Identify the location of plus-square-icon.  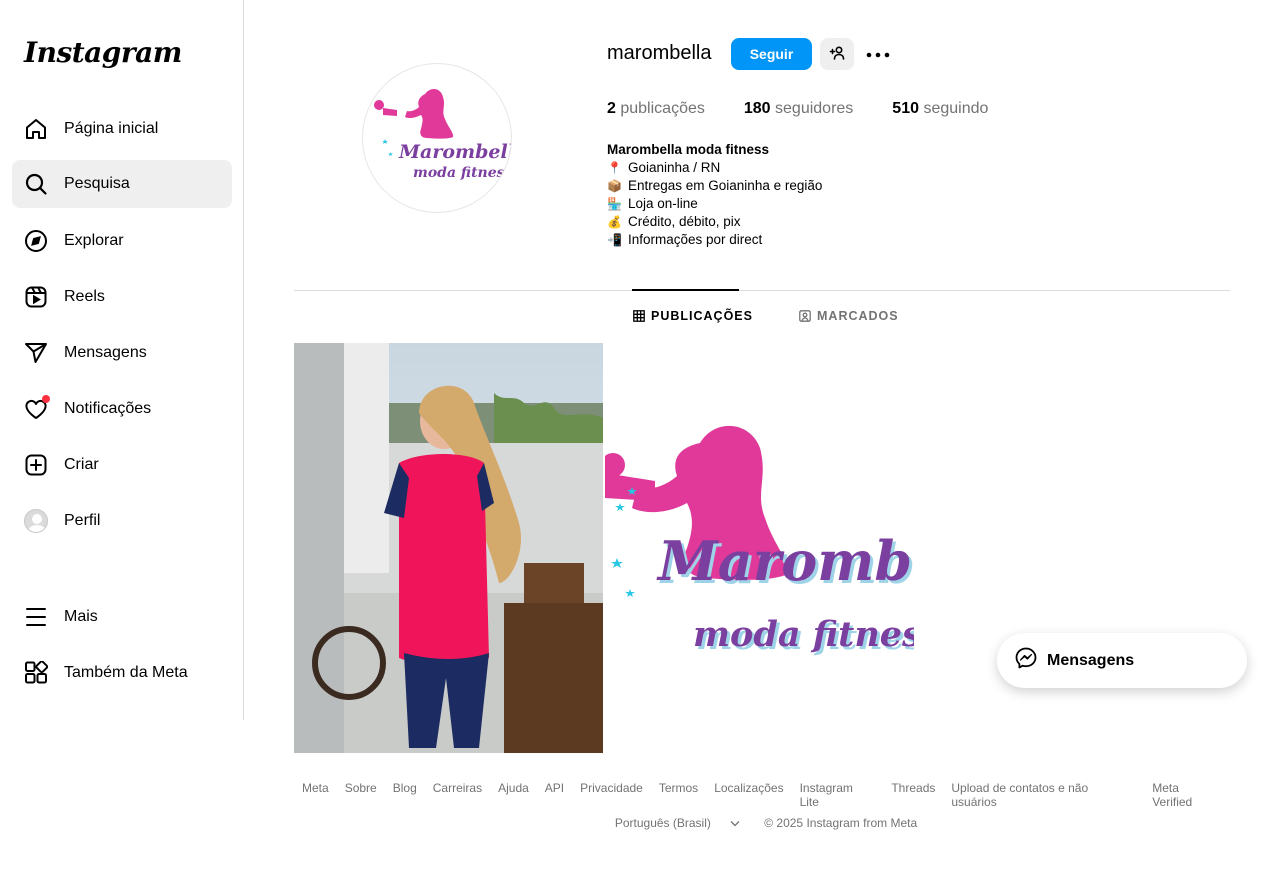
(36, 465).